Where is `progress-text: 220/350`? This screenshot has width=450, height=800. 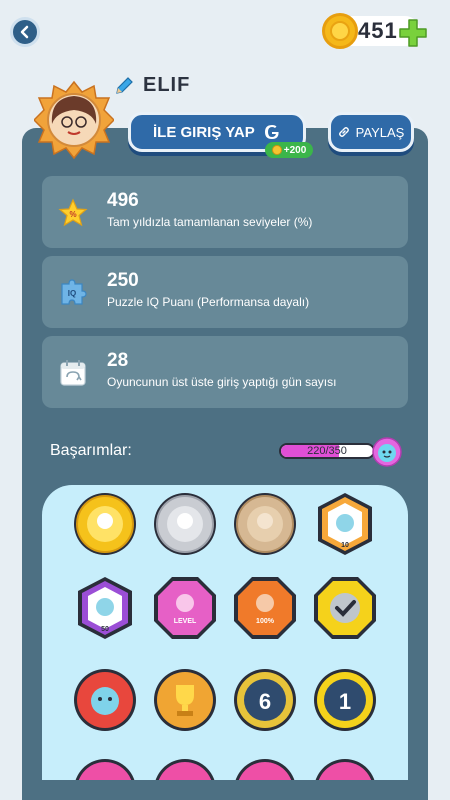 progress-text: 220/350 is located at coordinates (327, 451).